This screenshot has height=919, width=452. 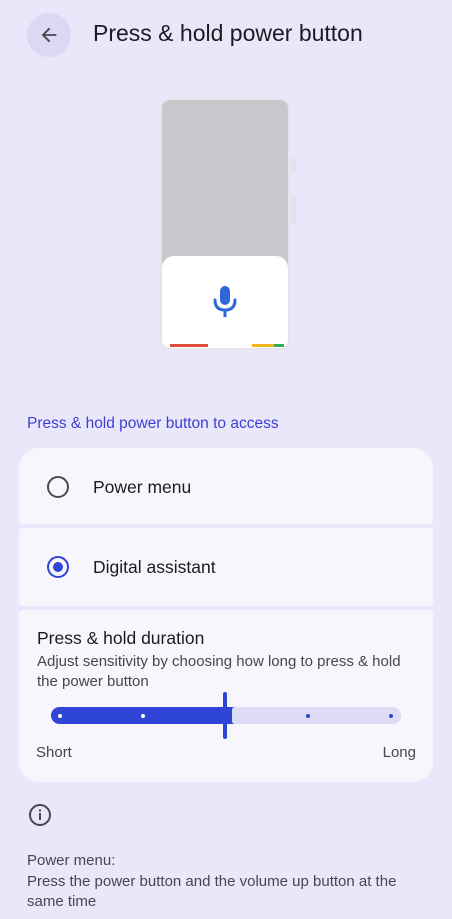 I want to click on assistant-bar-red, so click(x=189, y=345).